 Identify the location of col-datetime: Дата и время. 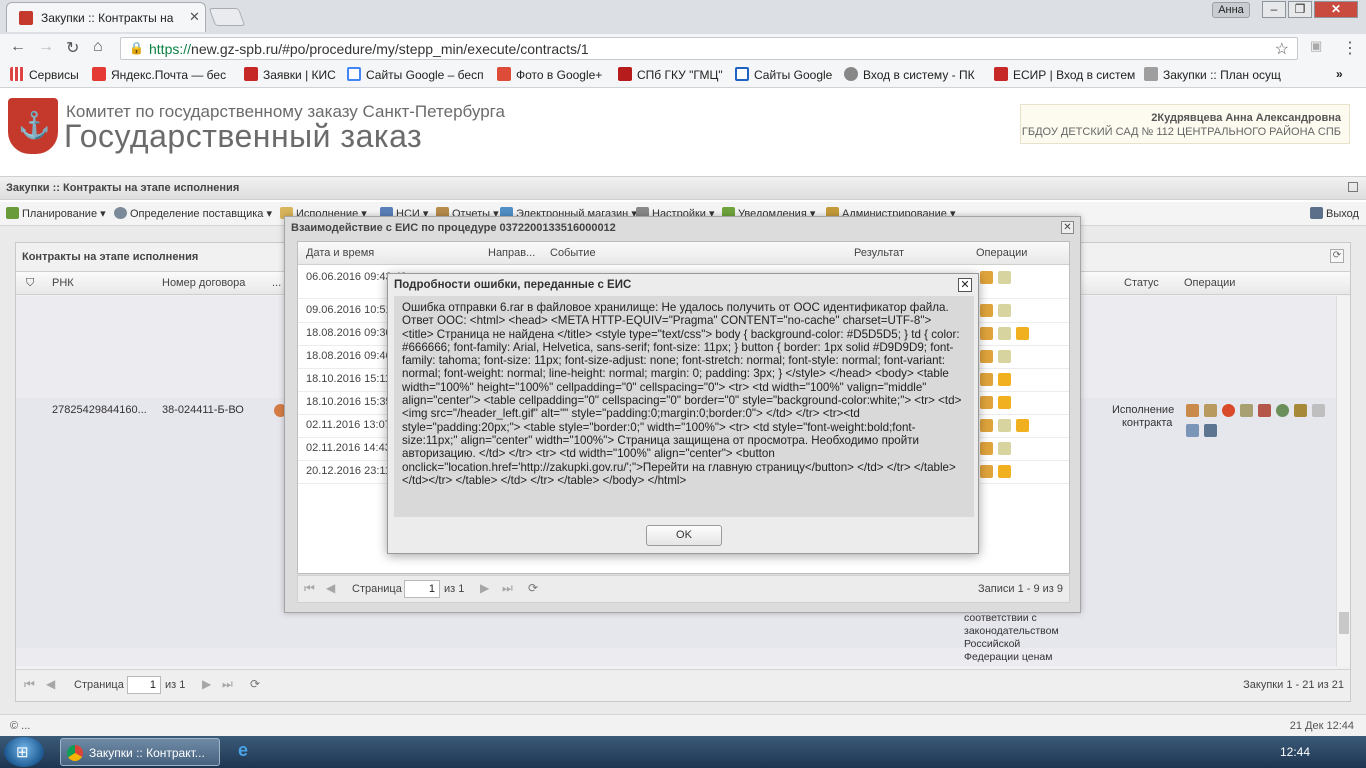
(340, 253).